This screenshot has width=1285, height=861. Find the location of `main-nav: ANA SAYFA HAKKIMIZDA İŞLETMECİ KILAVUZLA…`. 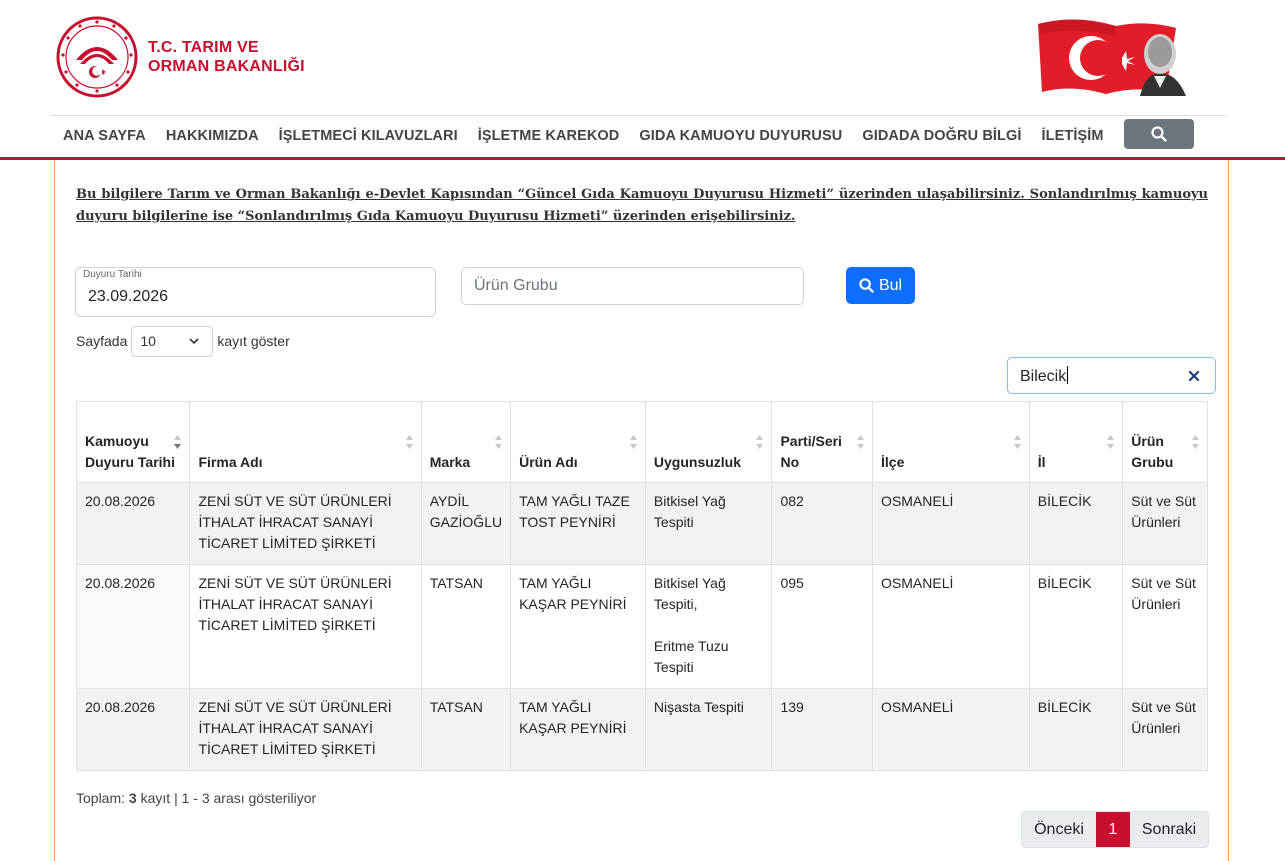

main-nav: ANA SAYFA HAKKIMIZDA İŞLETMECİ KILAVUZLA… is located at coordinates (638, 136).